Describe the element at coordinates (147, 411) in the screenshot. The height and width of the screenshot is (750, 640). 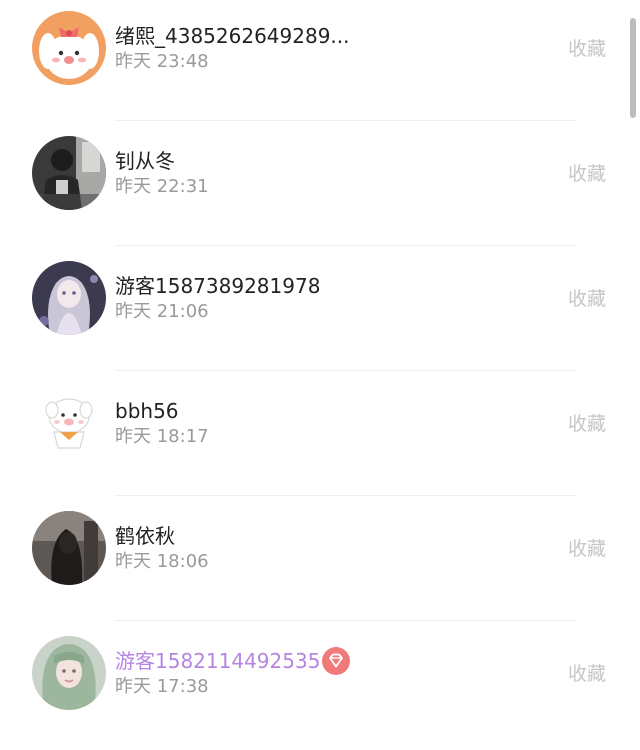
I see `user-name: bbh56` at that location.